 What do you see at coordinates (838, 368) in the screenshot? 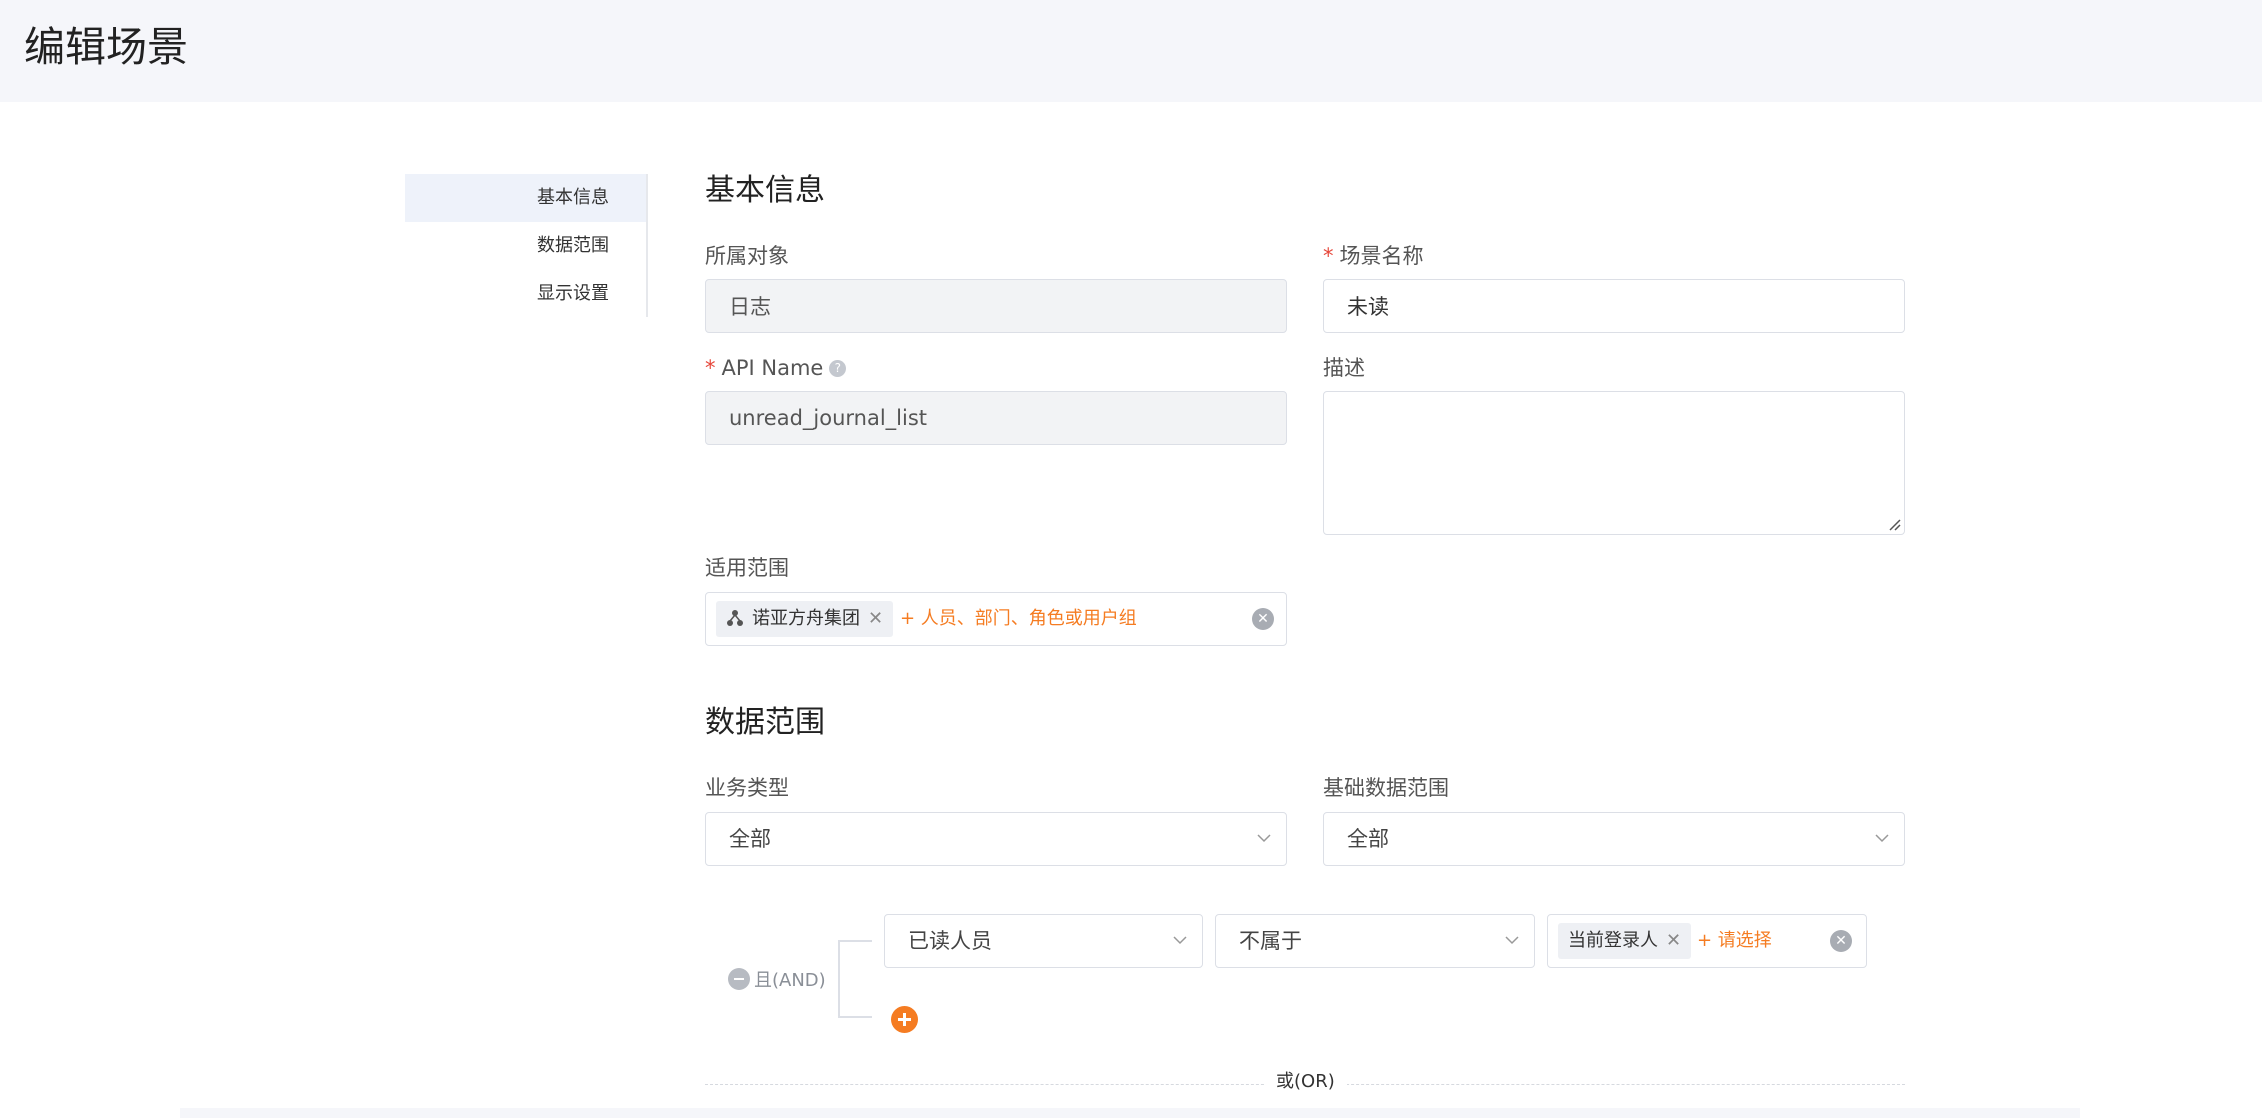
I see `question-circle-icon: ?` at bounding box center [838, 368].